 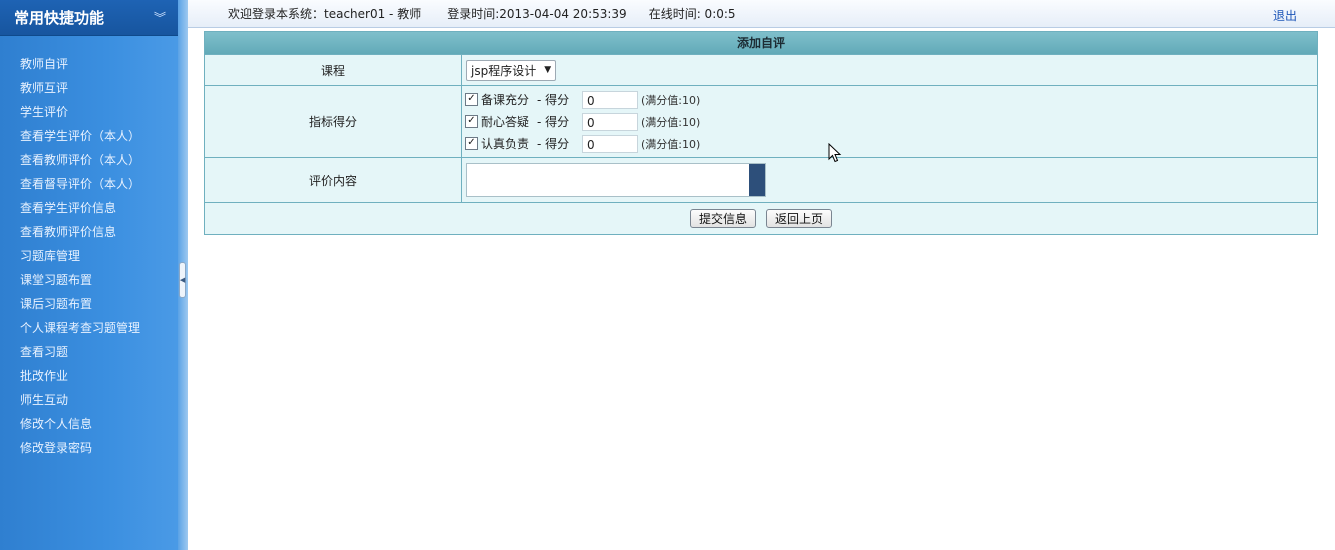 What do you see at coordinates (89, 424) in the screenshot?
I see `sidebar-item-edit-profile: 修改个人信息` at bounding box center [89, 424].